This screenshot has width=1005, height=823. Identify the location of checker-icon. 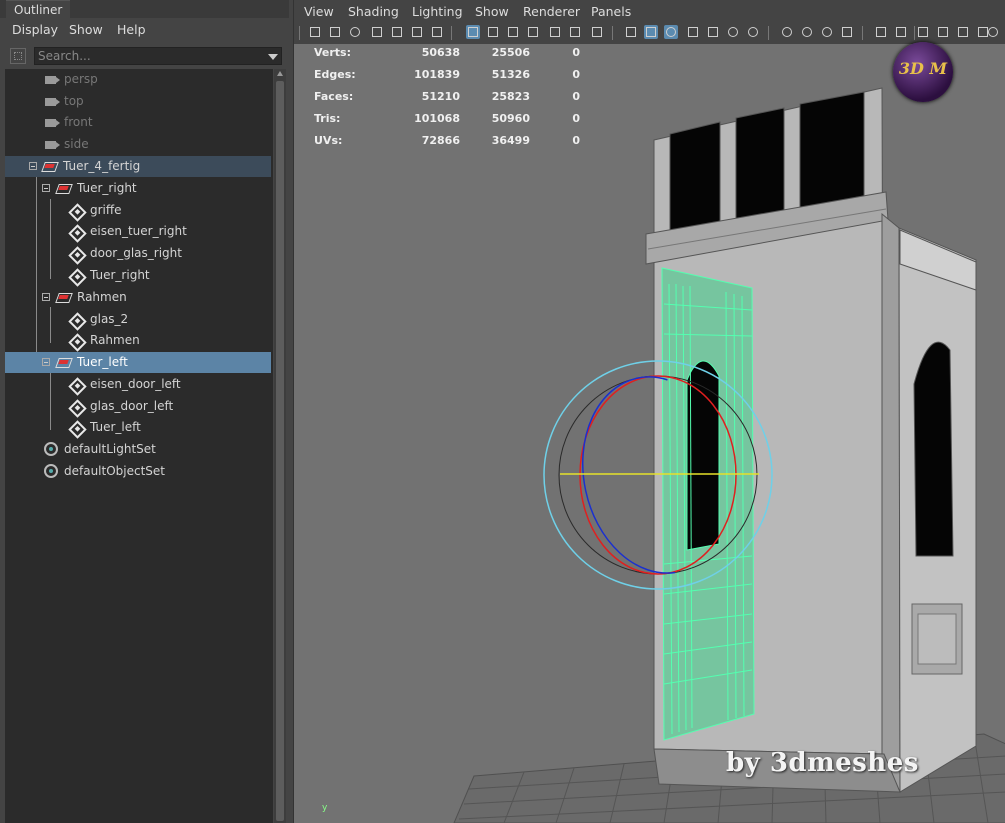
(713, 32).